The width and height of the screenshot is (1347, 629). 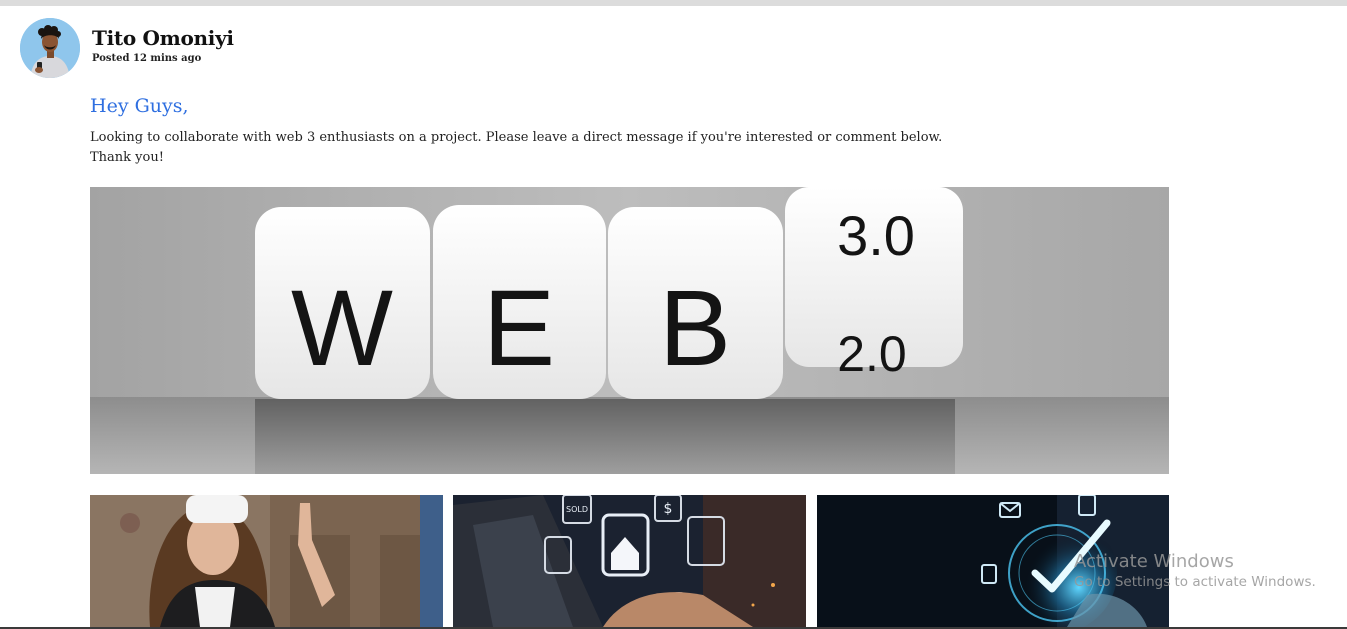 What do you see at coordinates (163, 38) in the screenshot?
I see `author-name: Tito Omoniyi` at bounding box center [163, 38].